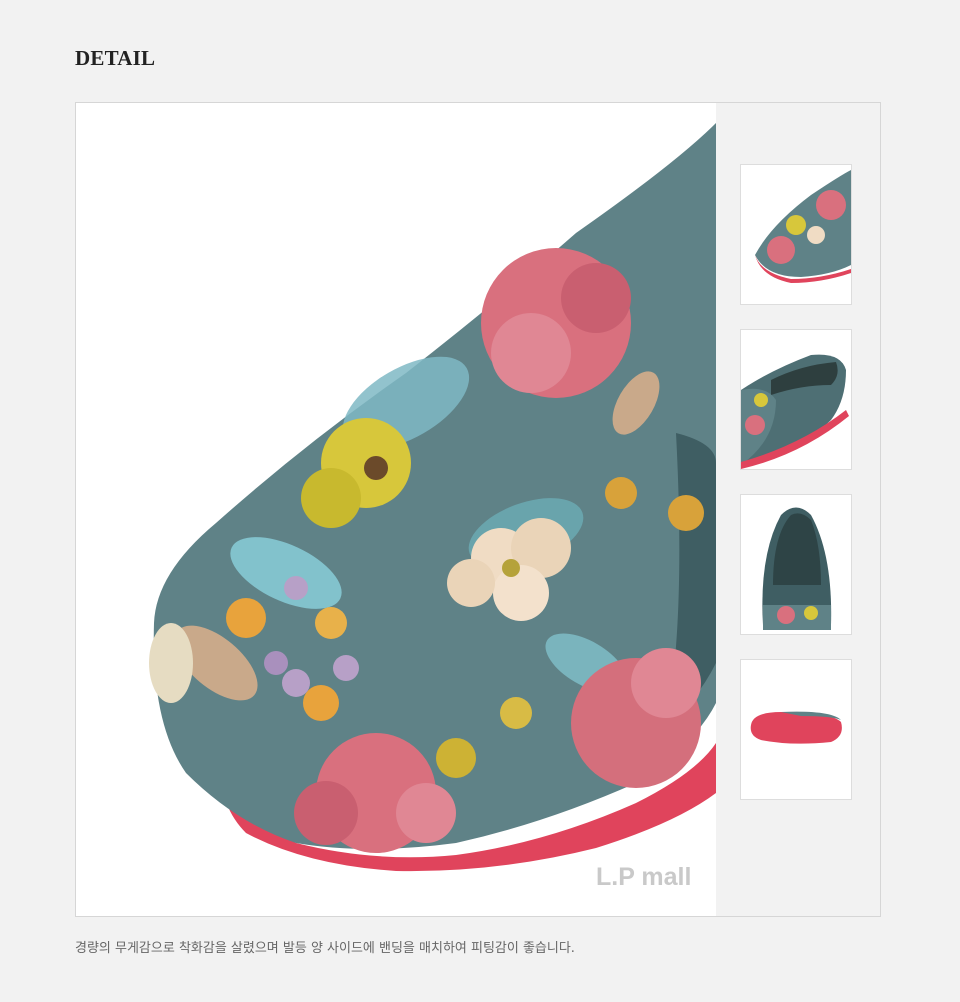  What do you see at coordinates (796, 234) in the screenshot?
I see `thumbnail-top-view` at bounding box center [796, 234].